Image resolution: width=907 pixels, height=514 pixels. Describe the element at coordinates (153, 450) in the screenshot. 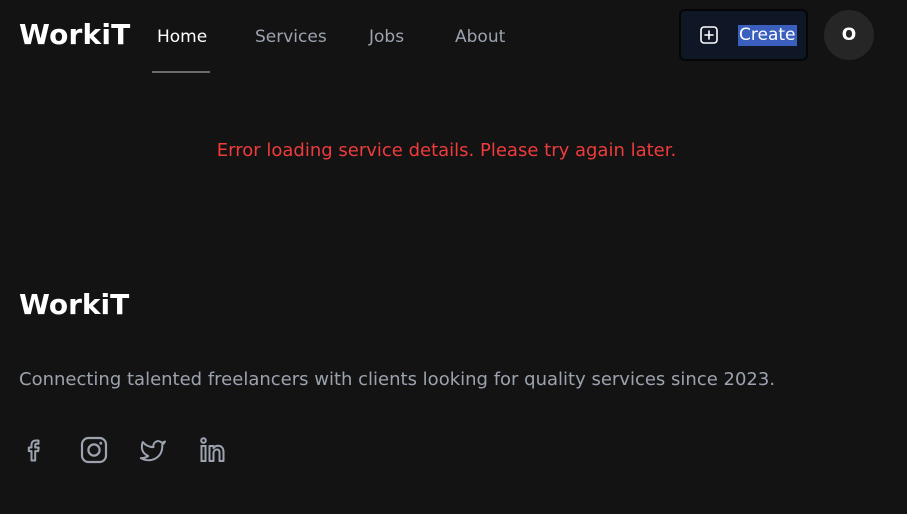

I see `twitter-icon` at that location.